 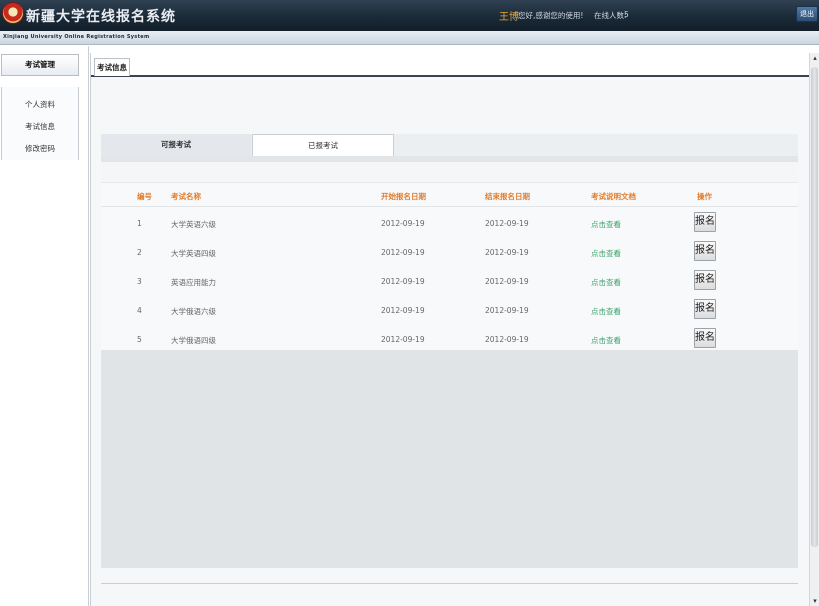 I want to click on col-header-action: 操作, so click(x=704, y=196).